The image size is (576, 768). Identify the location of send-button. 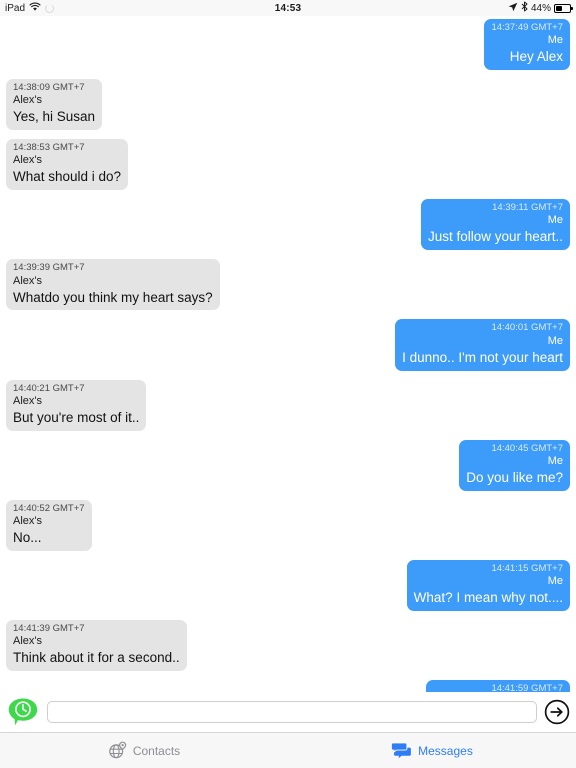
(557, 712).